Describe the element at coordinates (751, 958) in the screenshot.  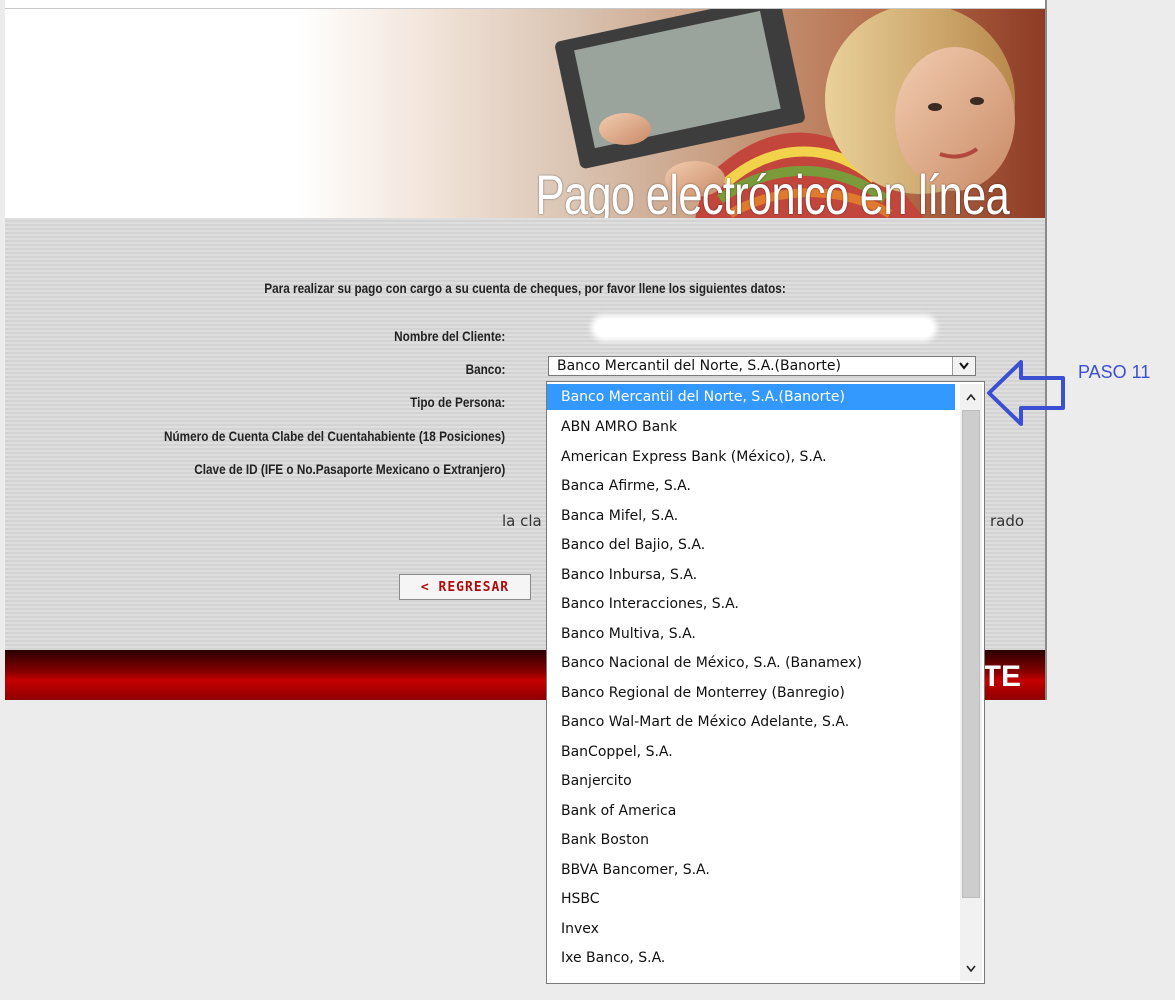
I see `dropdown-option: Ixe Banco, S.A.` at that location.